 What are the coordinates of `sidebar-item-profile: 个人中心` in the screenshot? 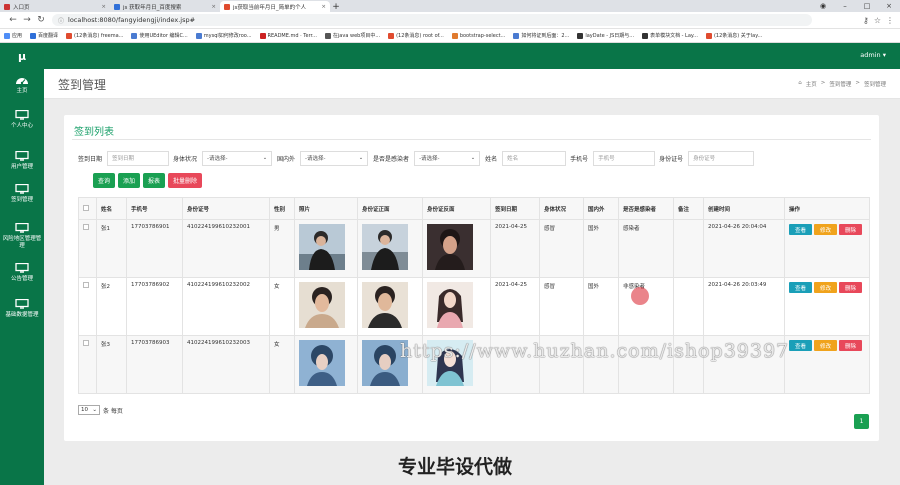 It's located at (22, 120).